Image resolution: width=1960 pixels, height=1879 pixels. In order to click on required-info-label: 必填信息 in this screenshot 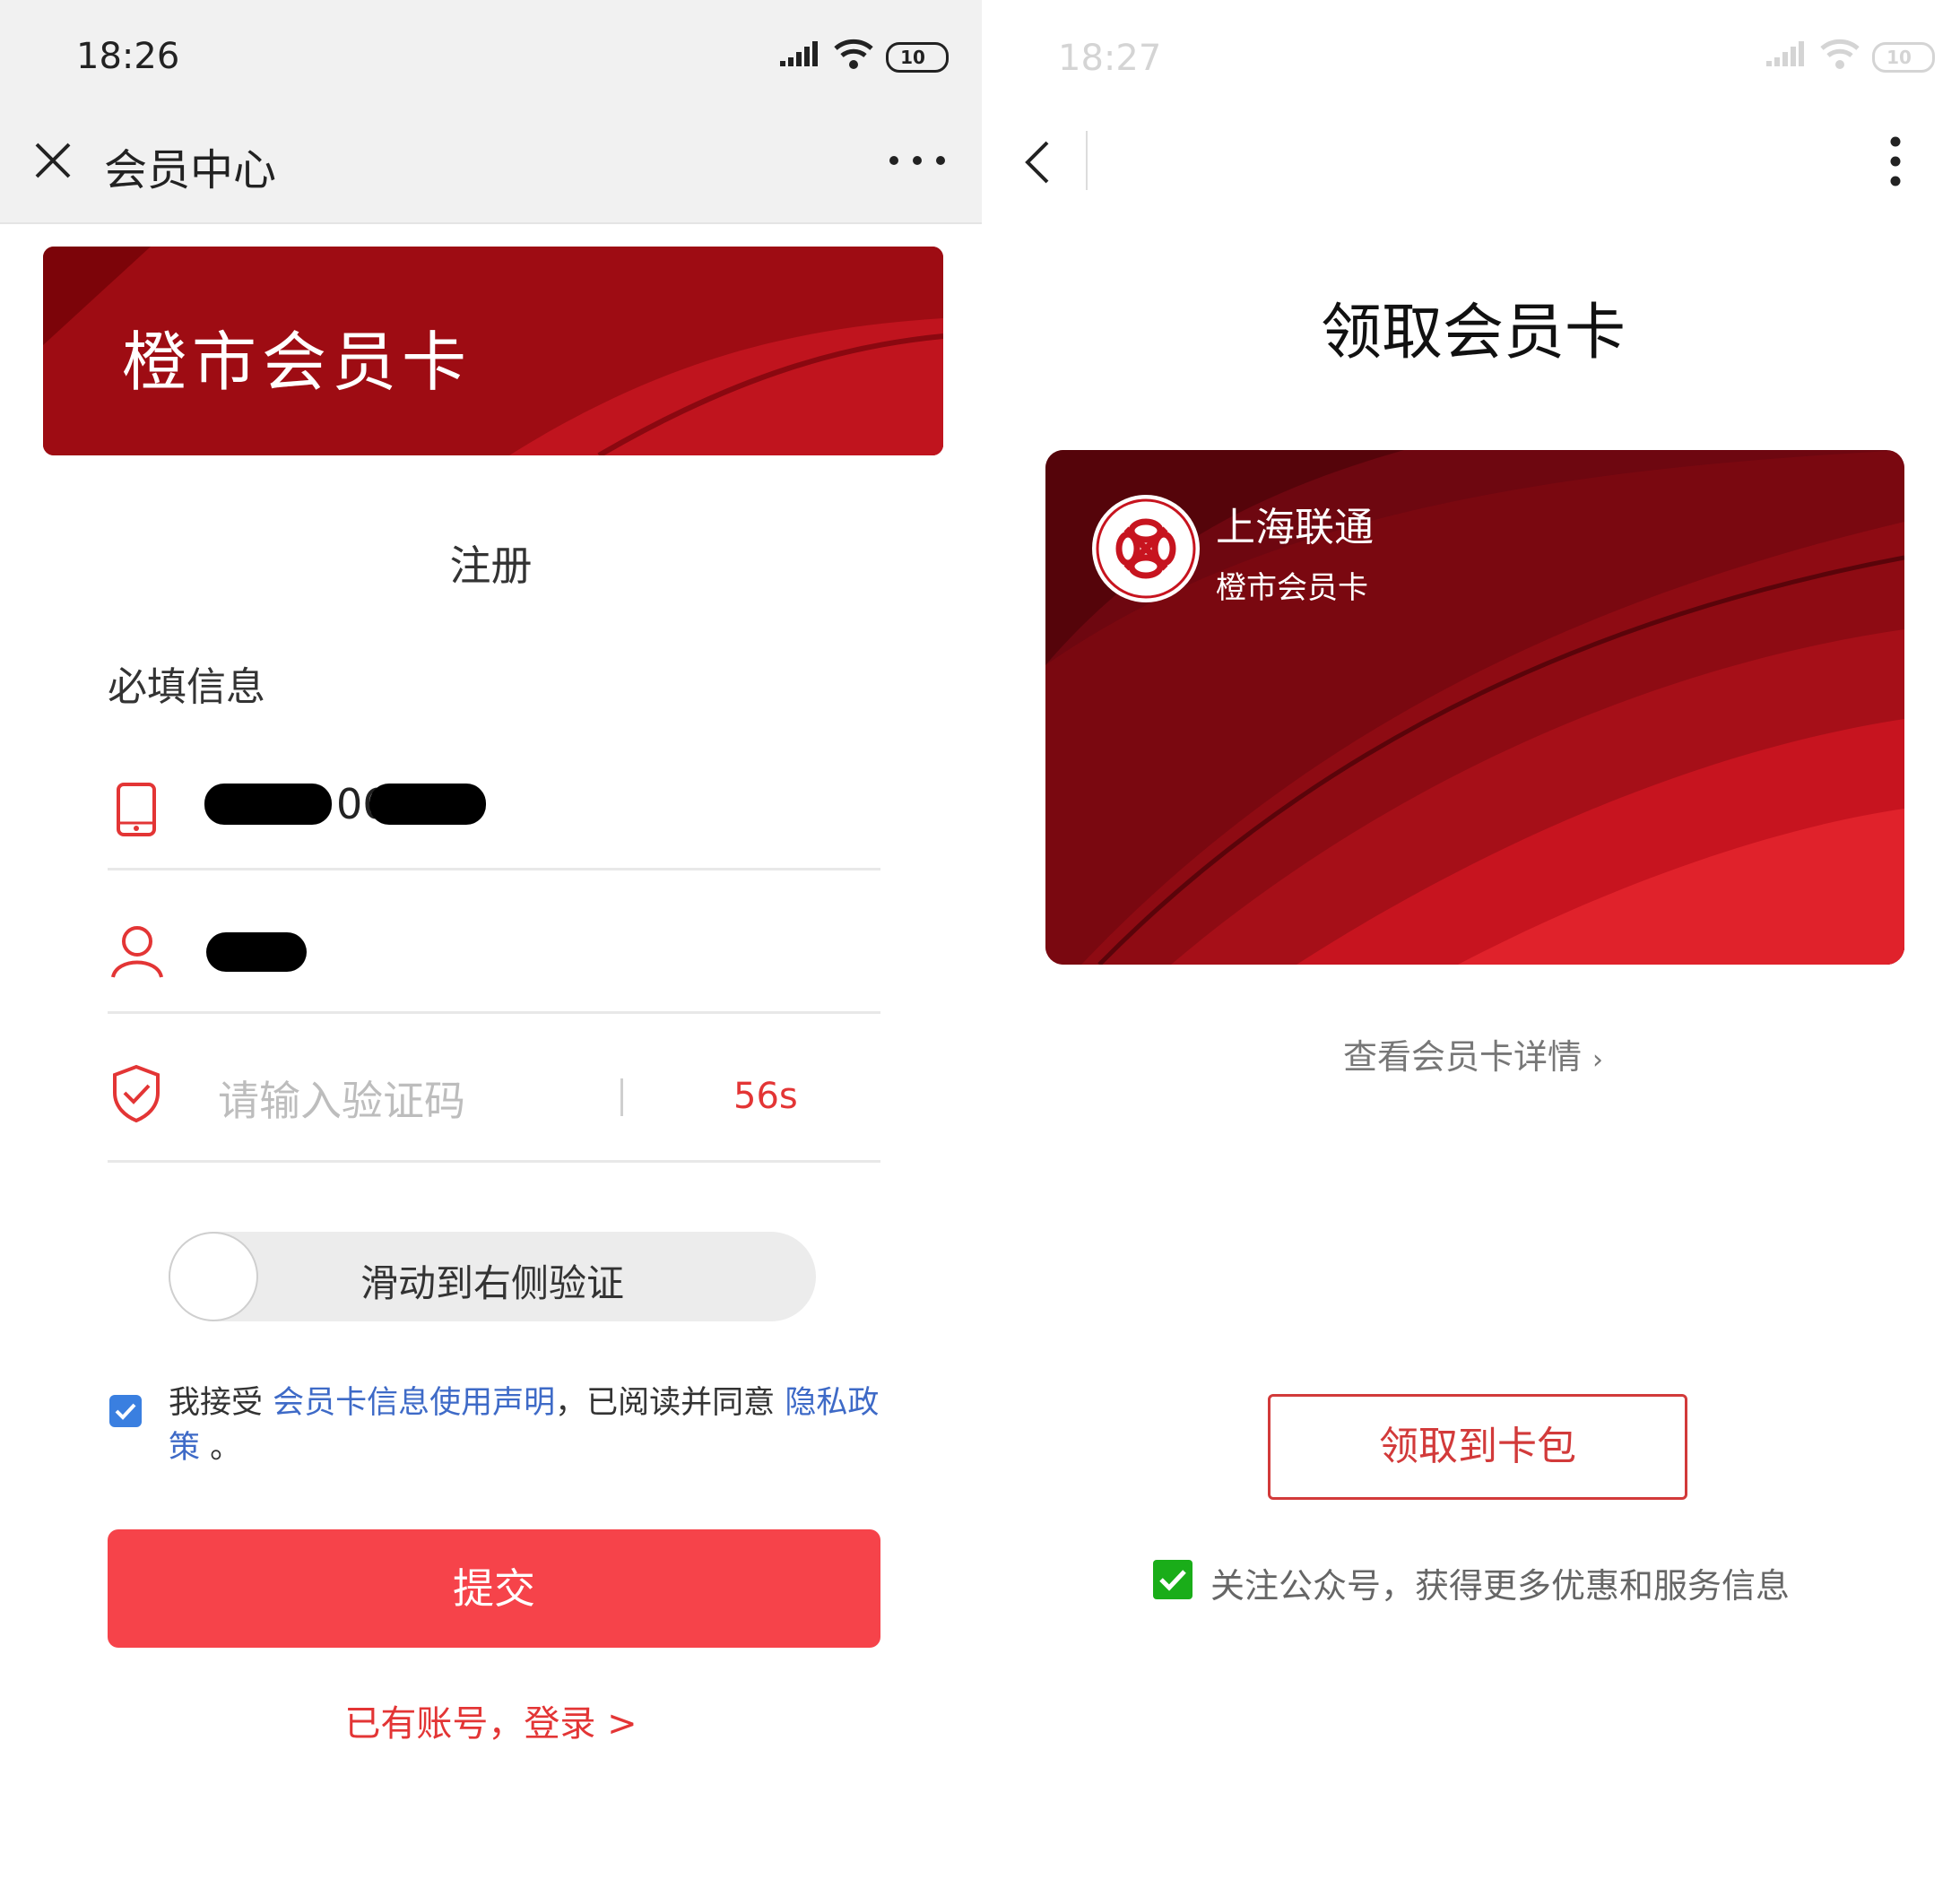, I will do `click(186, 687)`.